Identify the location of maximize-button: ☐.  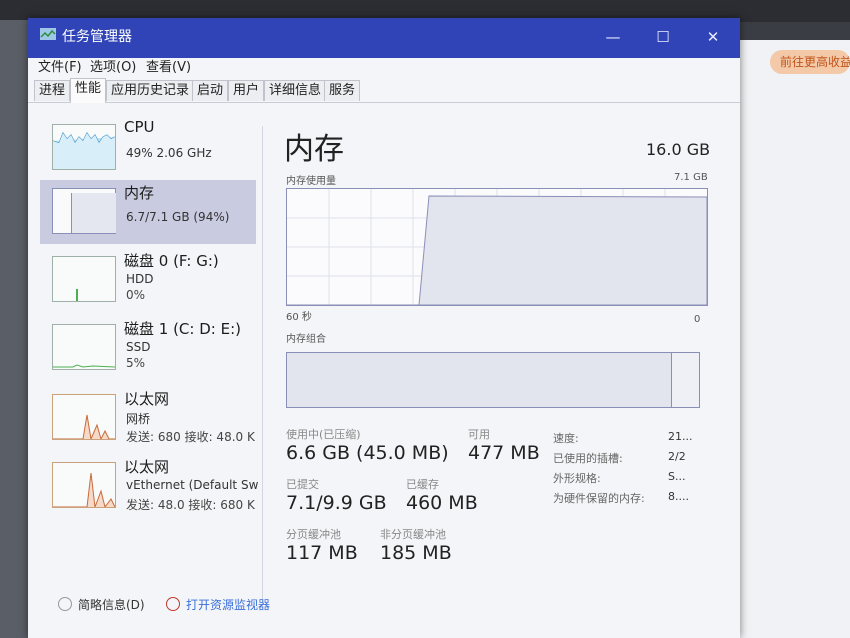
(663, 37).